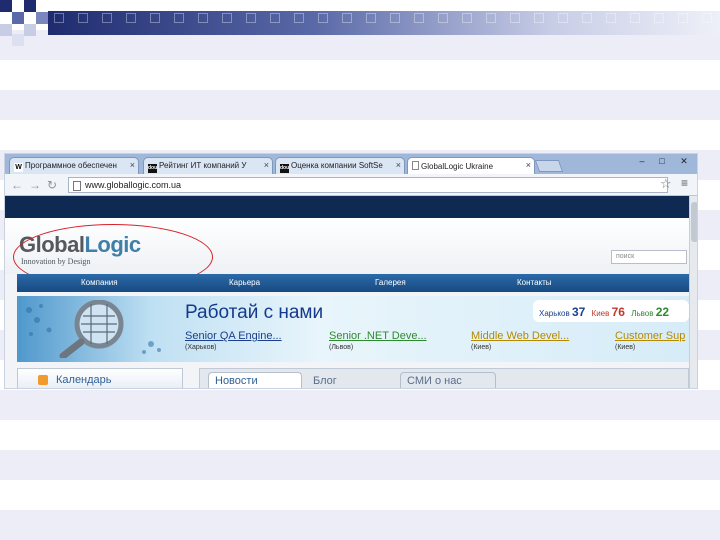  Describe the element at coordinates (384, 23) in the screenshot. I see `slide-title-bar` at that location.